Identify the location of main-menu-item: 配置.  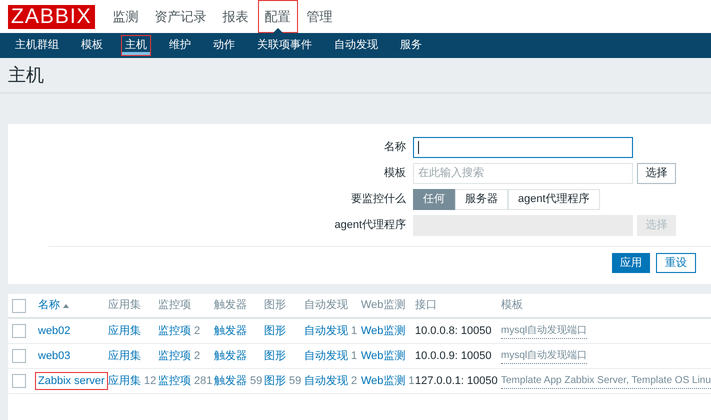
(278, 16).